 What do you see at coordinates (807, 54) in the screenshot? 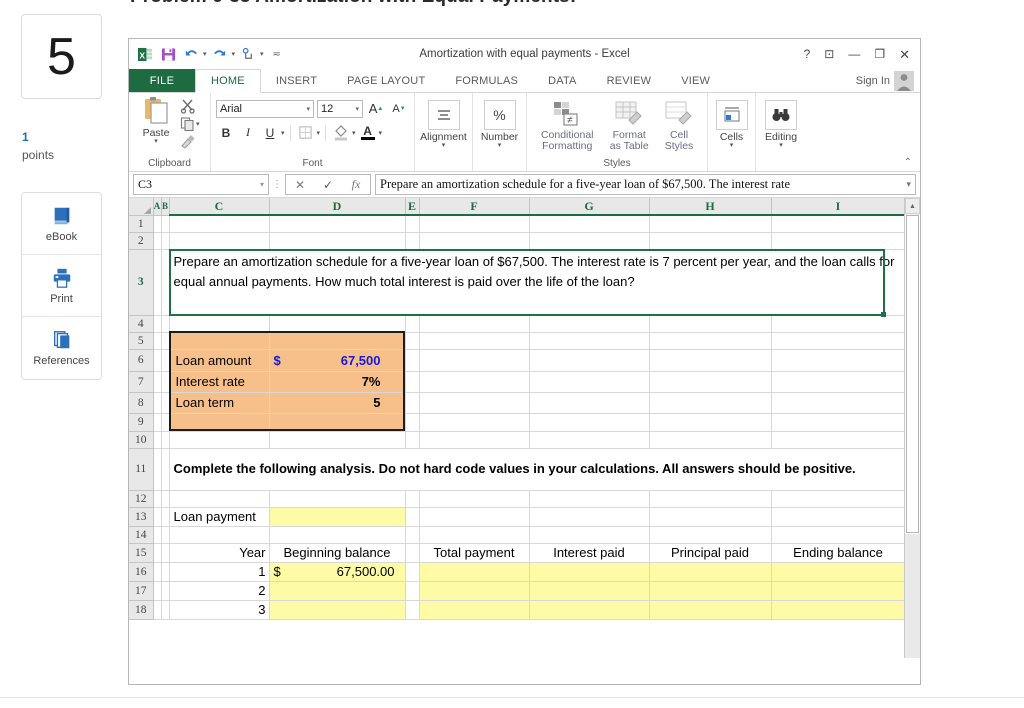
I see `help-icon: ?` at bounding box center [807, 54].